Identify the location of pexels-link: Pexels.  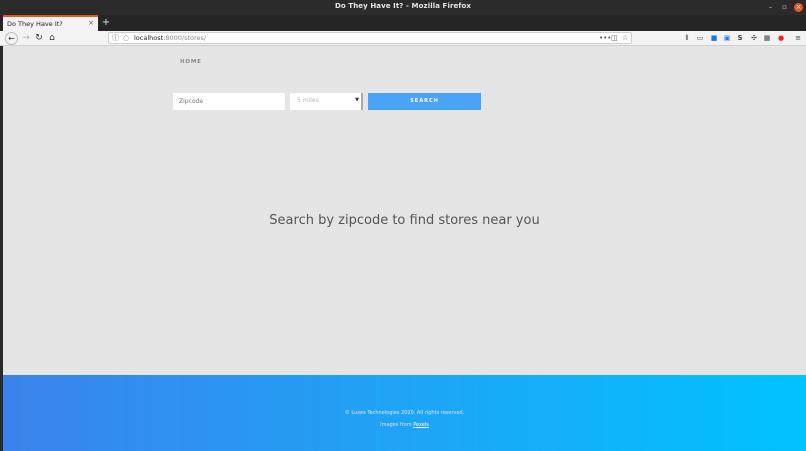
(421, 425).